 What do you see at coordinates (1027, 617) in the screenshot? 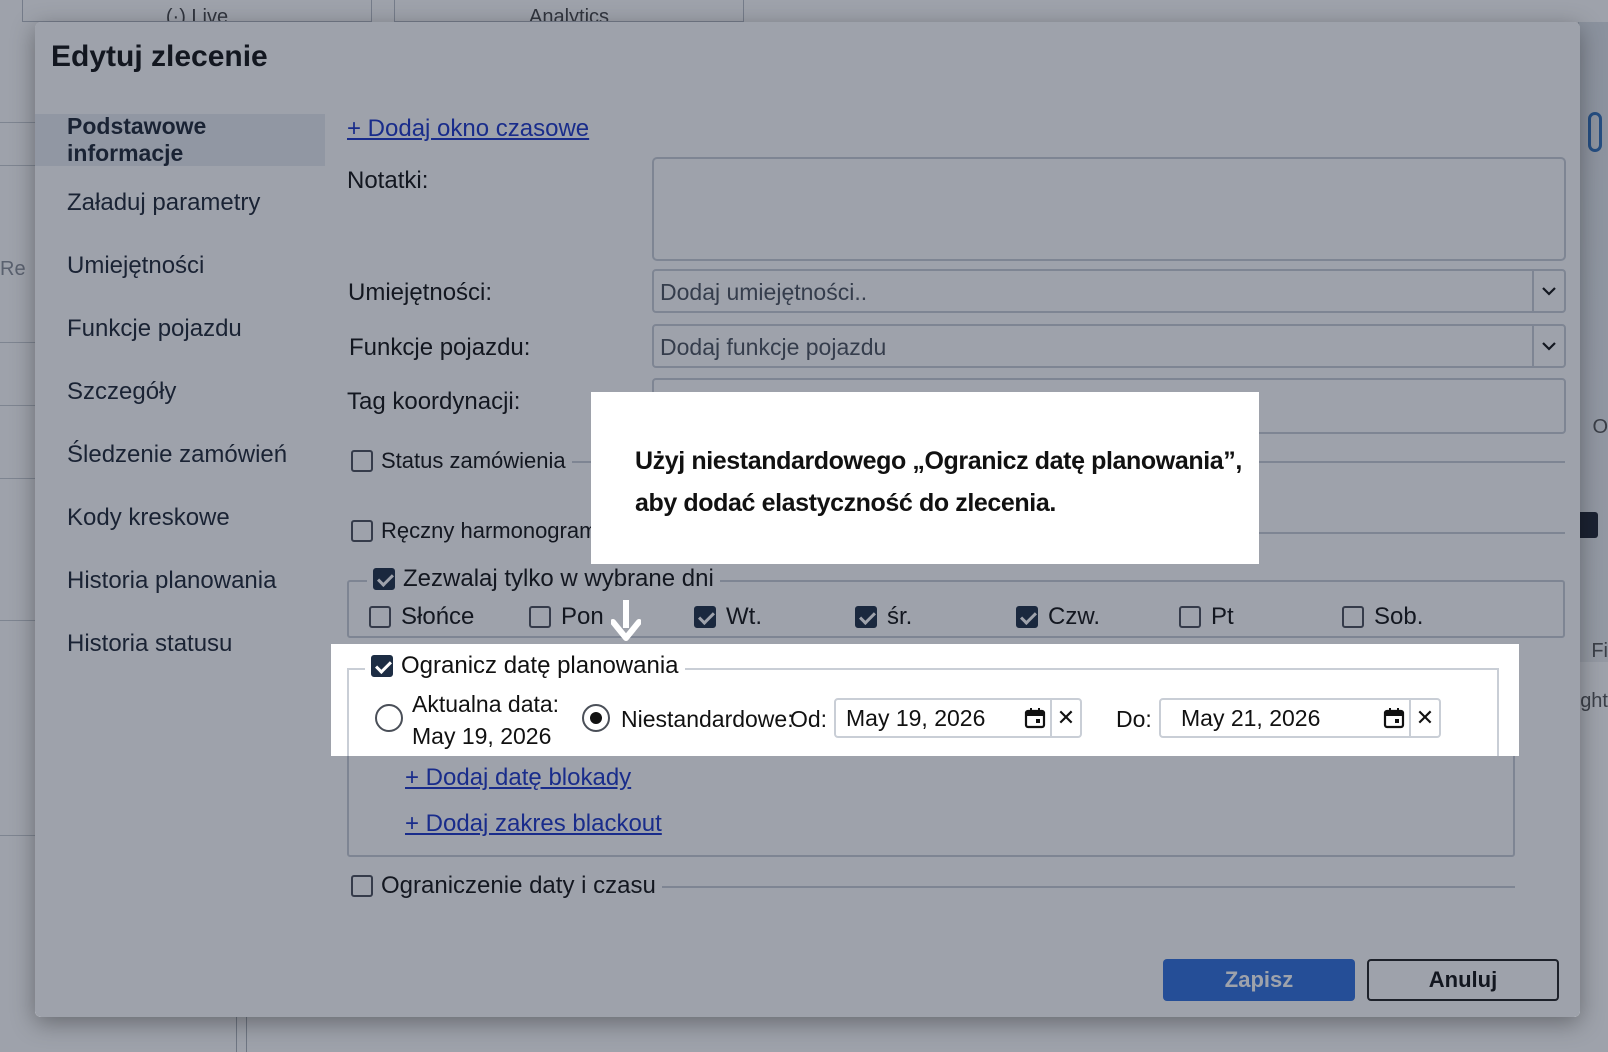
I see `day-thursday-checkbox` at bounding box center [1027, 617].